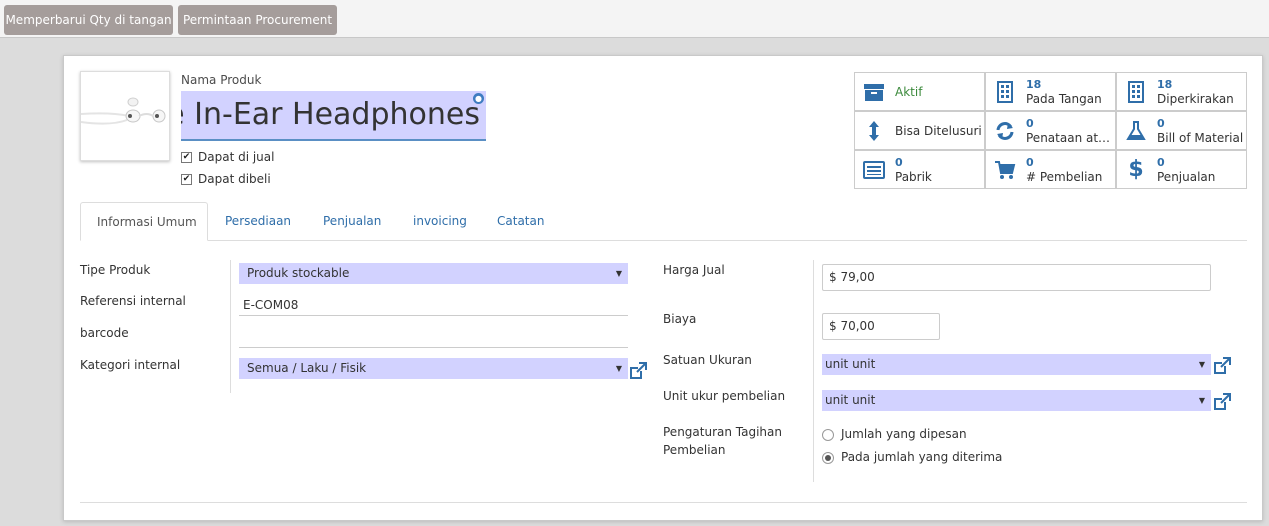  Describe the element at coordinates (234, 179) in the screenshot. I see `can-buy-label: Dapat dibeli` at that location.